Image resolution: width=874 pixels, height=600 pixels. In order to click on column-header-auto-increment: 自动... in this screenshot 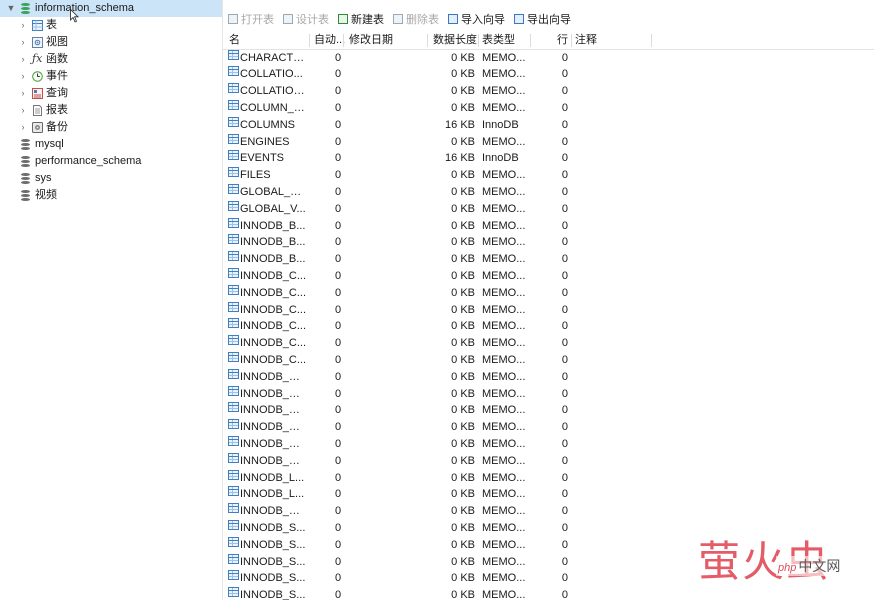, I will do `click(329, 40)`.